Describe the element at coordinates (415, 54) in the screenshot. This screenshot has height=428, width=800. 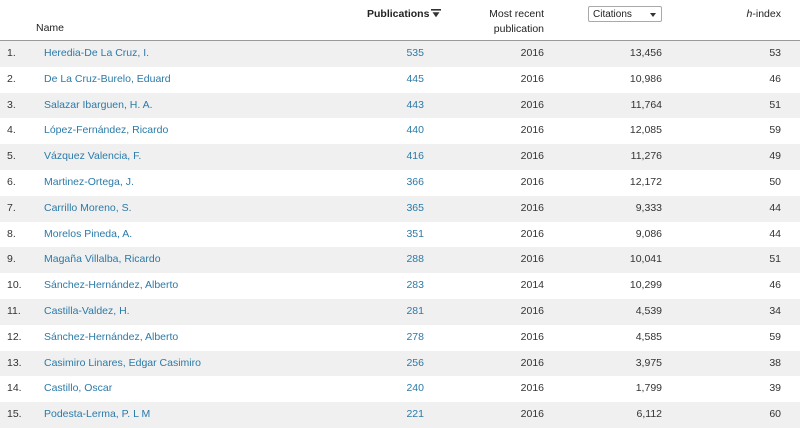
I see `publications-count-link: 535` at that location.